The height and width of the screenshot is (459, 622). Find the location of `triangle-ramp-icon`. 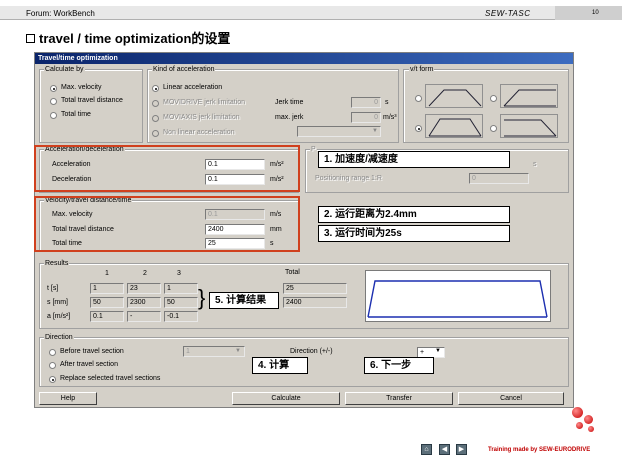

triangle-ramp-icon is located at coordinates (529, 98).